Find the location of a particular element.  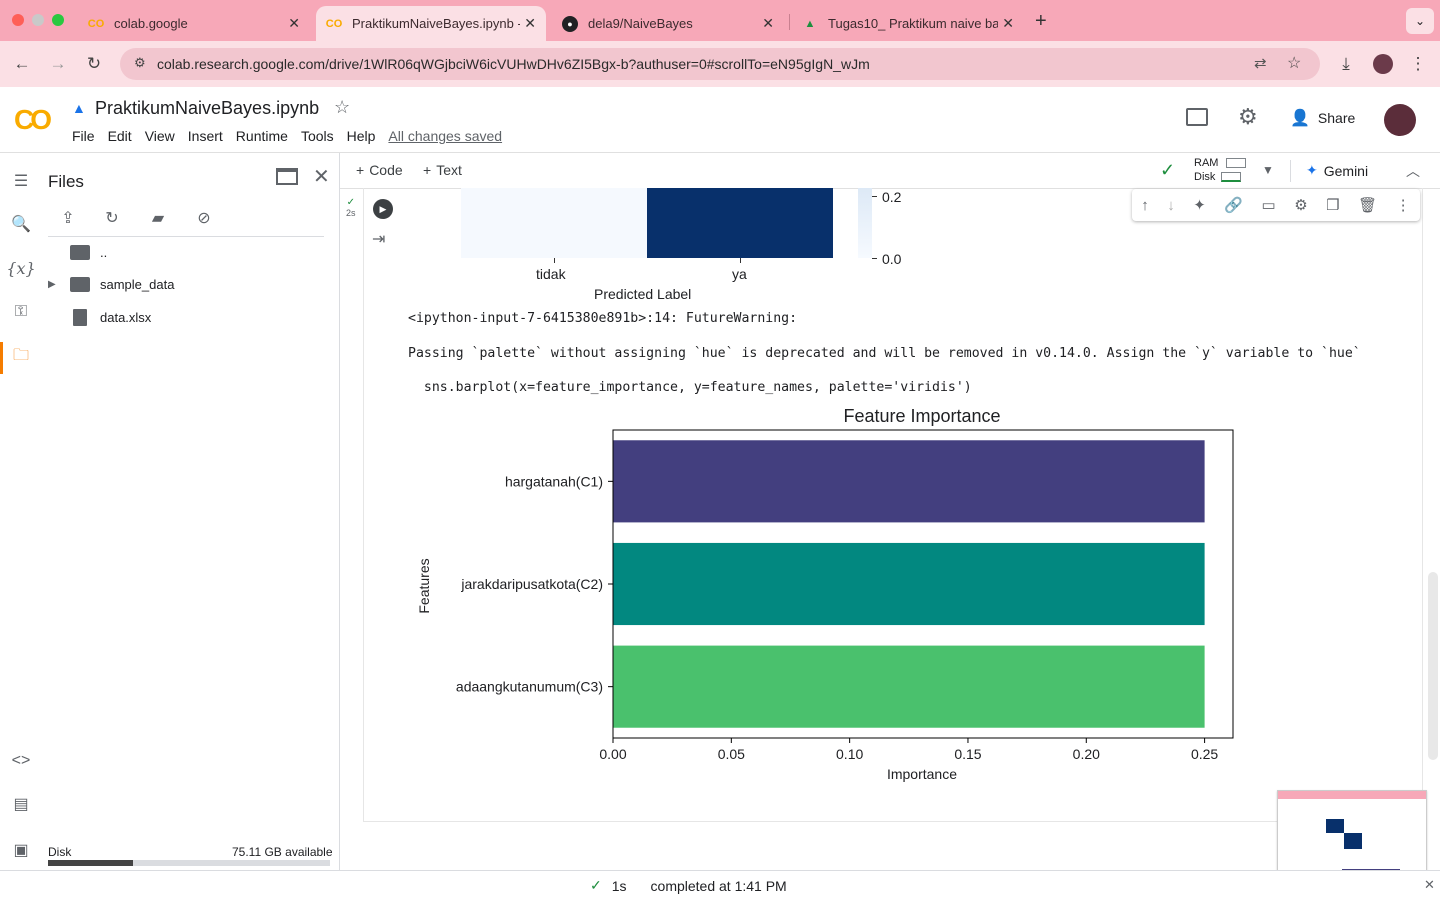

bookmark-star-icon: ☆ is located at coordinates (1294, 63).